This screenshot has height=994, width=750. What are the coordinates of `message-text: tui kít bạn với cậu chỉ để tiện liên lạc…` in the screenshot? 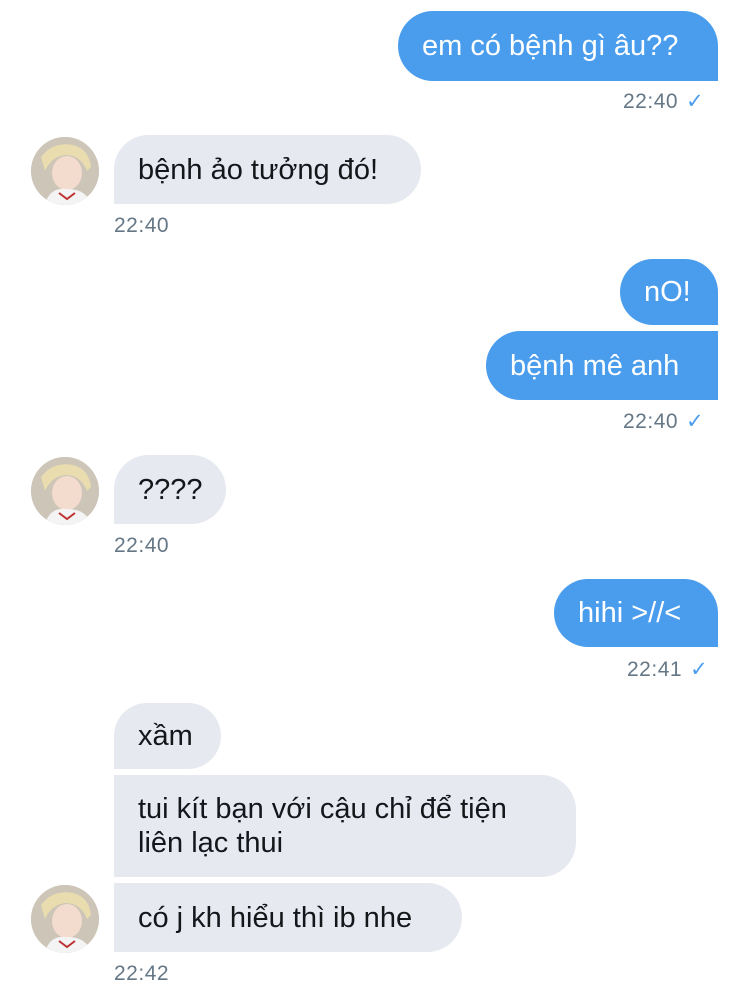 It's located at (322, 826).